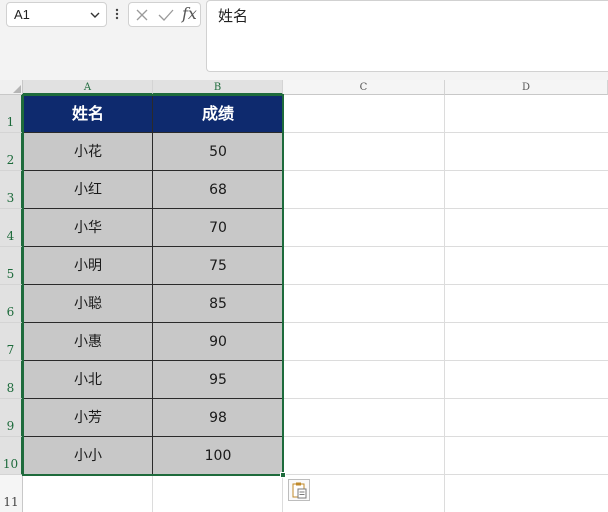 This screenshot has width=608, height=512. What do you see at coordinates (11, 418) in the screenshot?
I see `row-header-9: 9` at bounding box center [11, 418].